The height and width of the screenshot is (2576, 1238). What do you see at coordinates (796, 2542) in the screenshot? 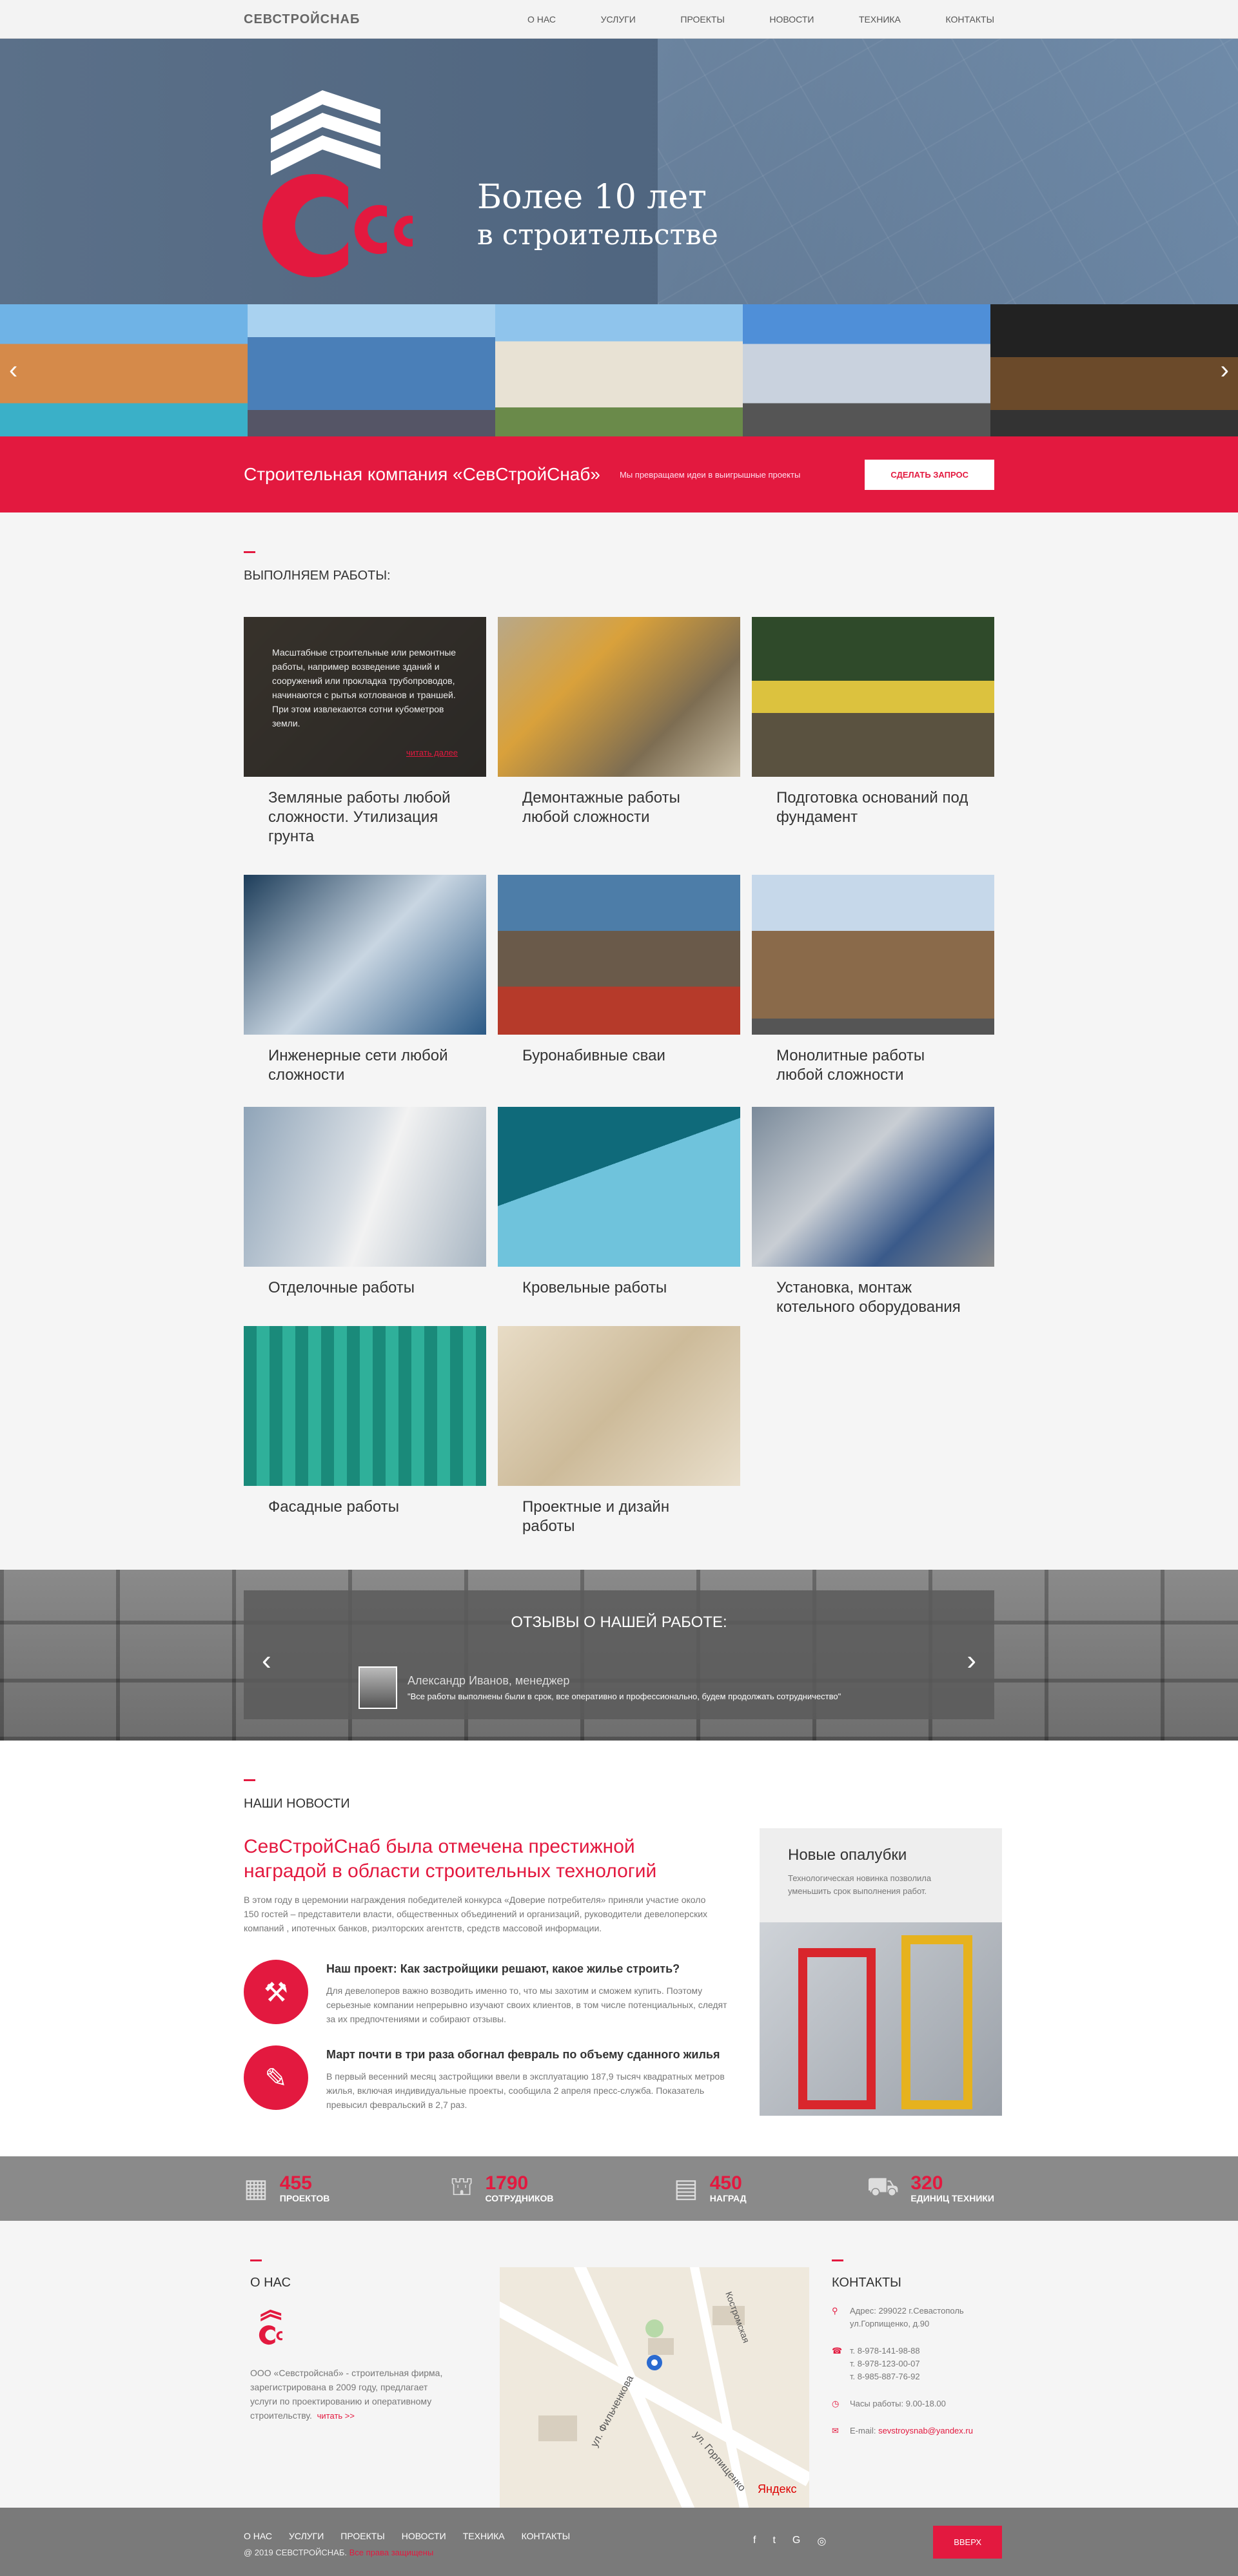
I see `google-icon: G` at bounding box center [796, 2542].